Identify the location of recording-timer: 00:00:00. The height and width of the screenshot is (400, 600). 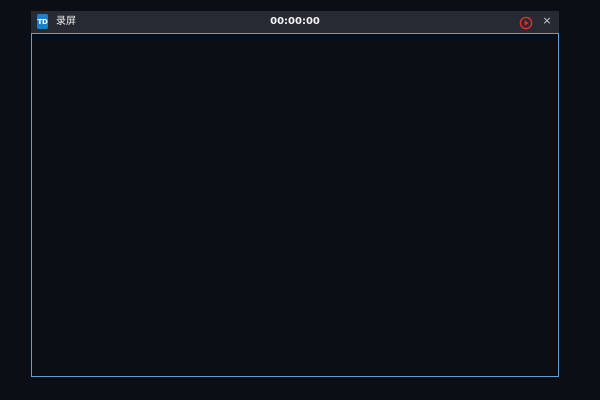
(295, 21).